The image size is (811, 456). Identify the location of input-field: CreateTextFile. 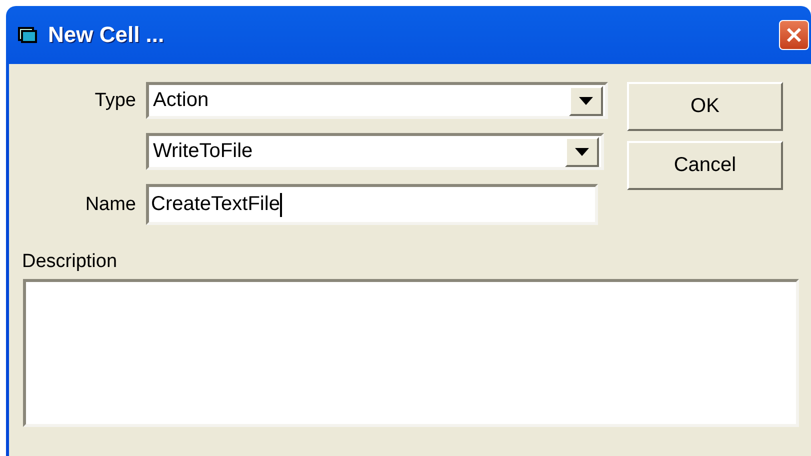
(372, 204).